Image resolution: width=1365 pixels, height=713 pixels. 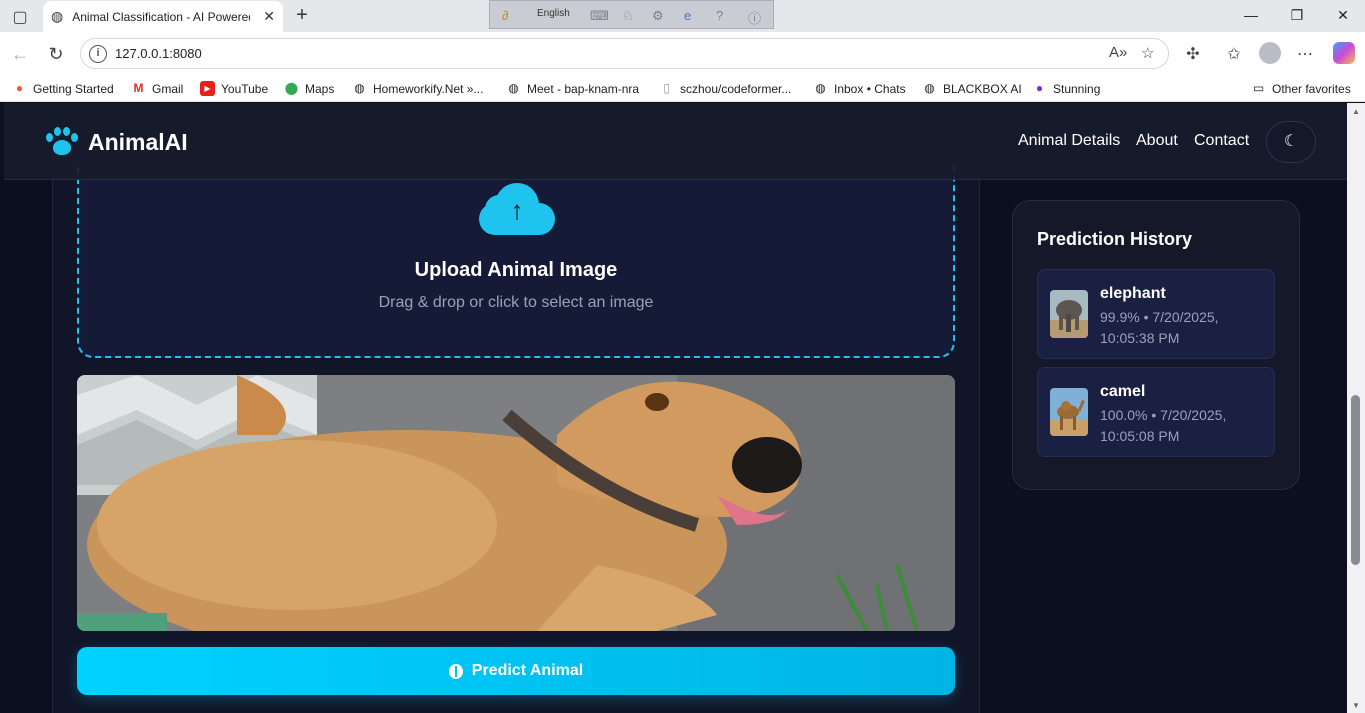 I want to click on bookmark-item: ◍ Inbox • Chats, so click(x=859, y=88).